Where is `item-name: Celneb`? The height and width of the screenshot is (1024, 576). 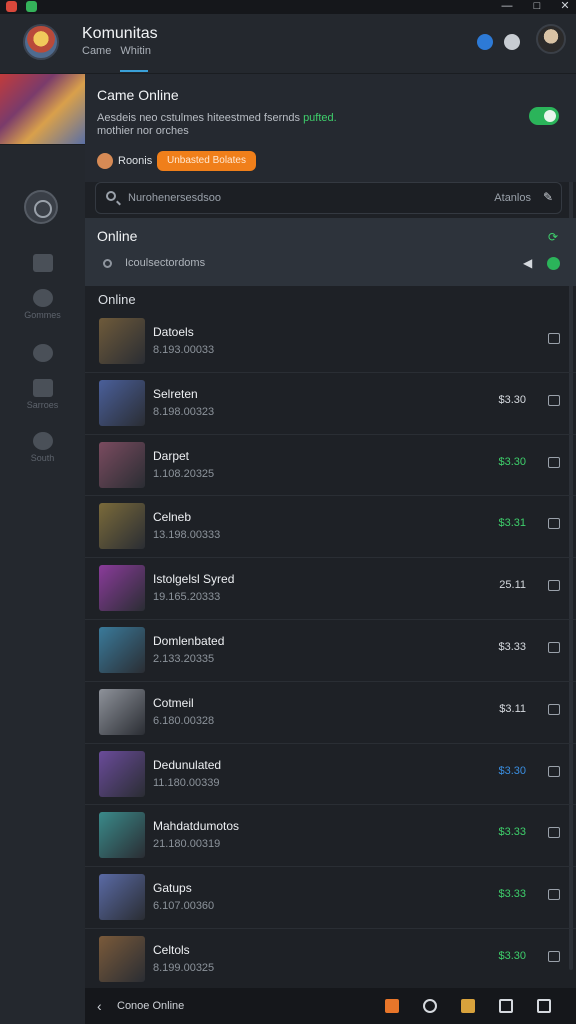 item-name: Celneb is located at coordinates (172, 517).